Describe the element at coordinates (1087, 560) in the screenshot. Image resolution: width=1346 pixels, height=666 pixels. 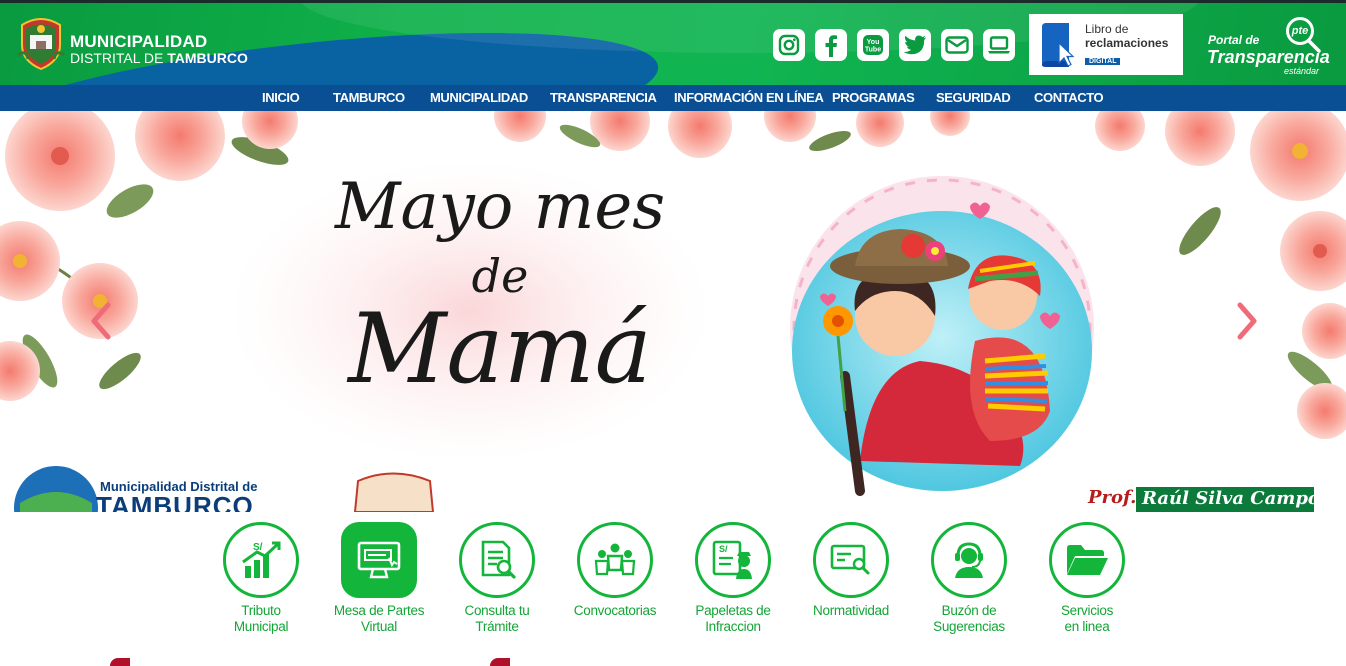
I see `folder-icon` at that location.